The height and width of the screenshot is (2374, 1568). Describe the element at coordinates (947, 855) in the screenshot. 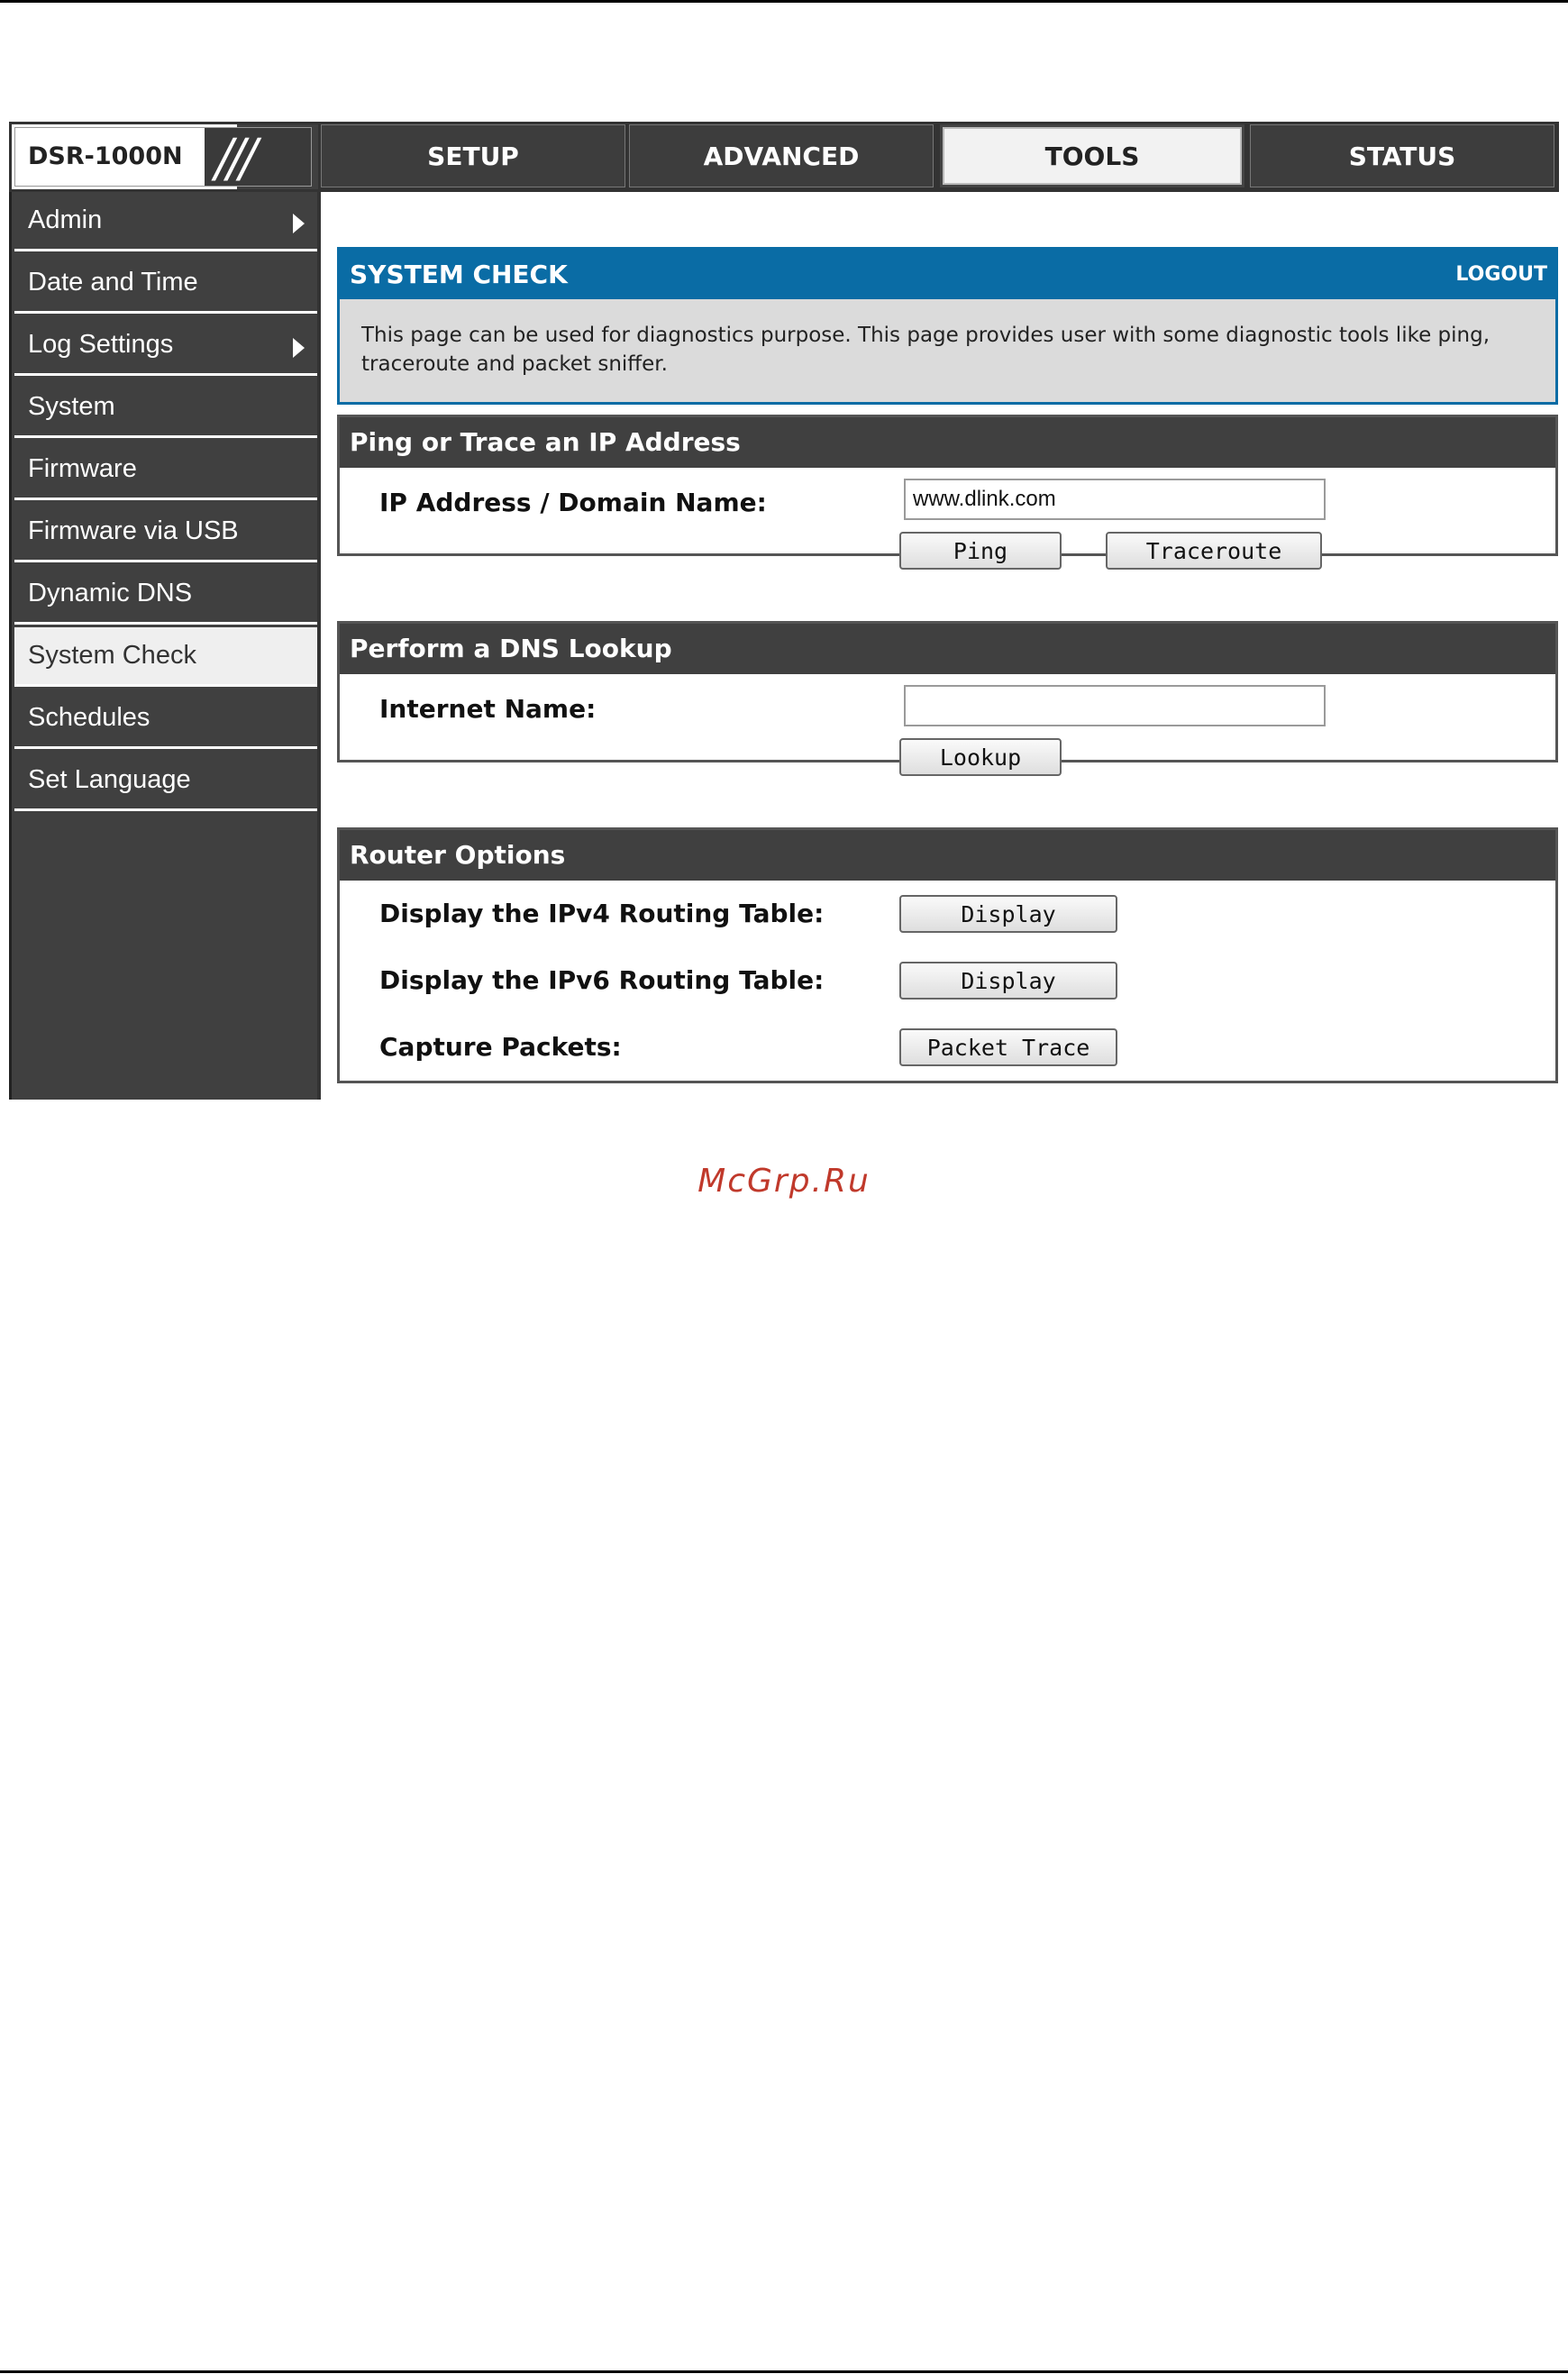

I see `section-title: Router Options` at that location.